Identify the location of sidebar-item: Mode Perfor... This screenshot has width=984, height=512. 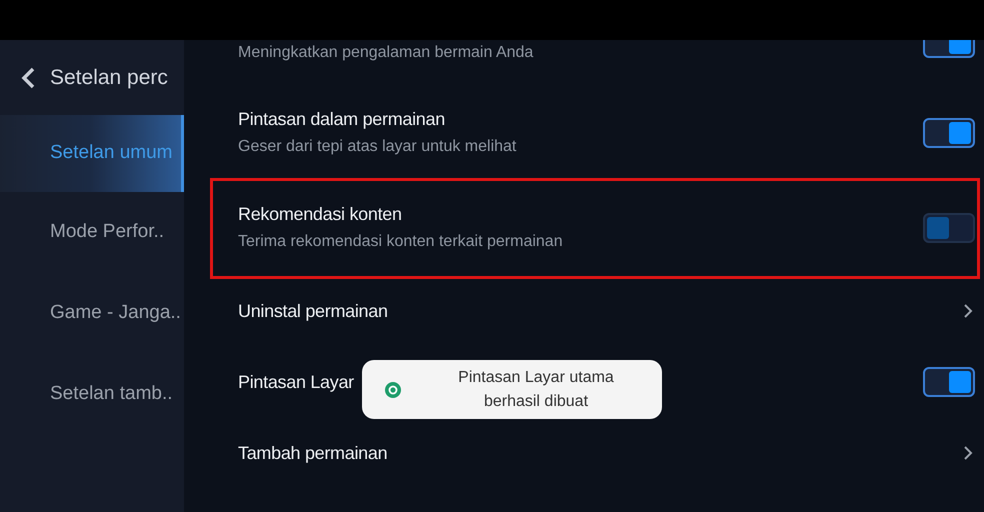
(92, 232).